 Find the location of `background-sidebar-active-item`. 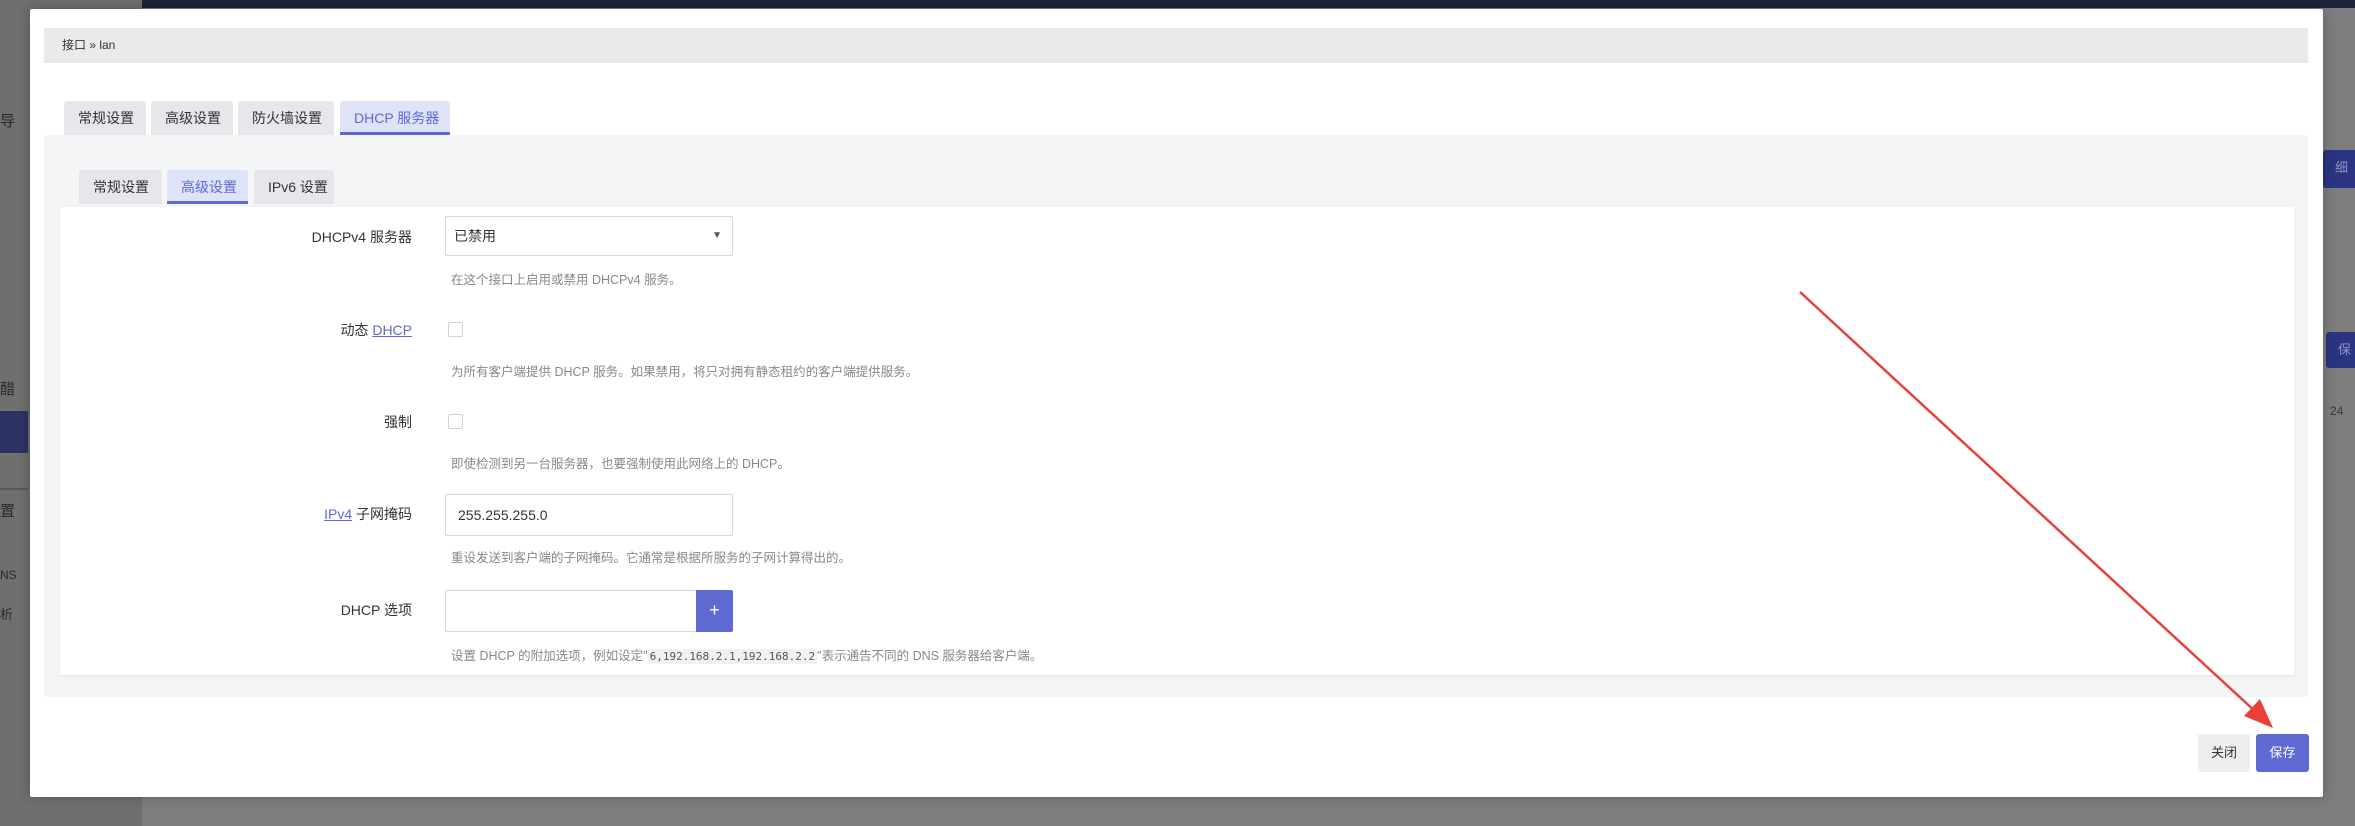

background-sidebar-active-item is located at coordinates (14, 432).